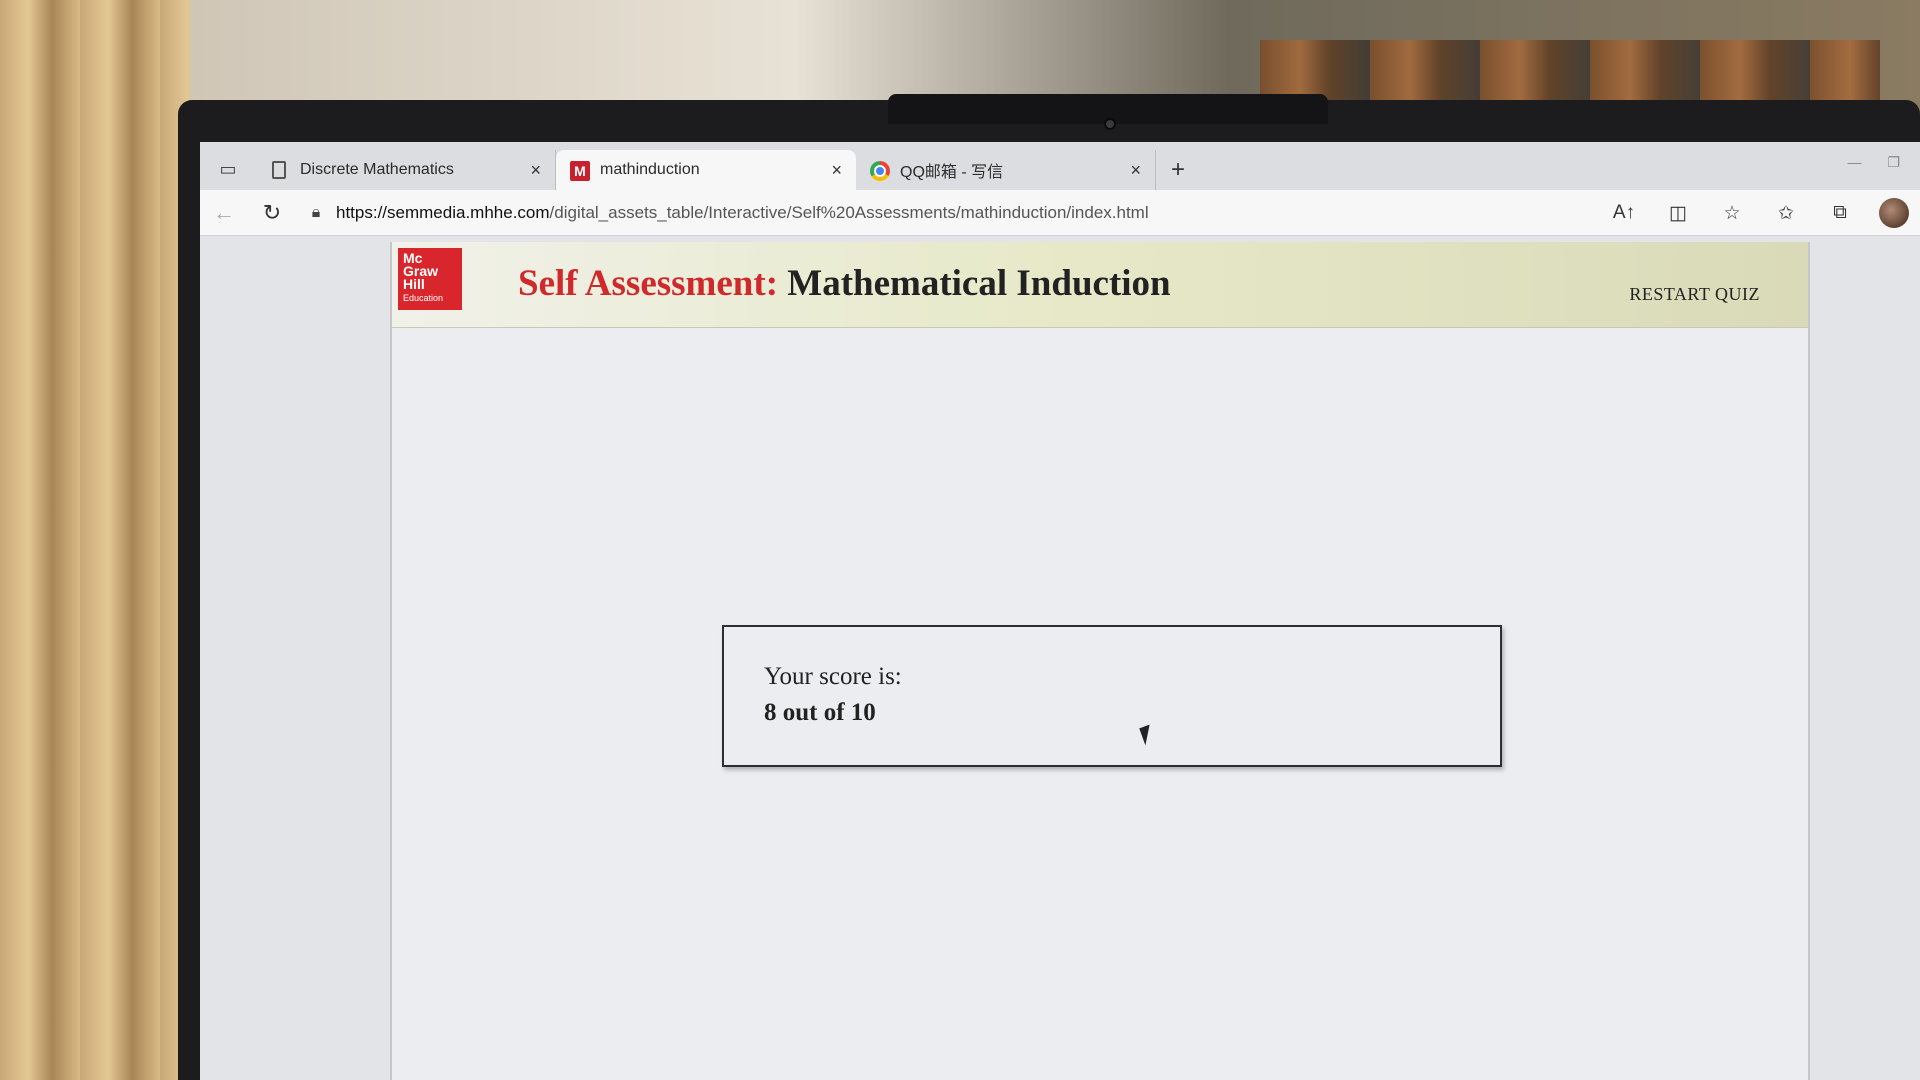 Image resolution: width=1920 pixels, height=1080 pixels. Describe the element at coordinates (979, 283) in the screenshot. I see `title-rest: Mathematical Induction` at that location.